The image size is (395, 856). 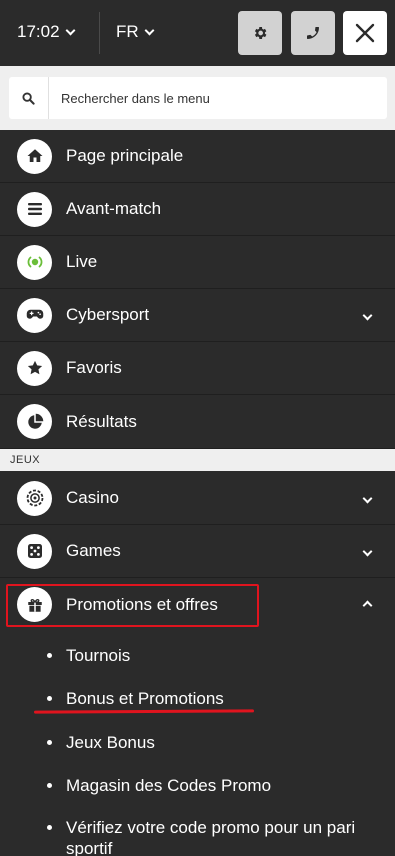 I want to click on search-icon, so click(x=29, y=98).